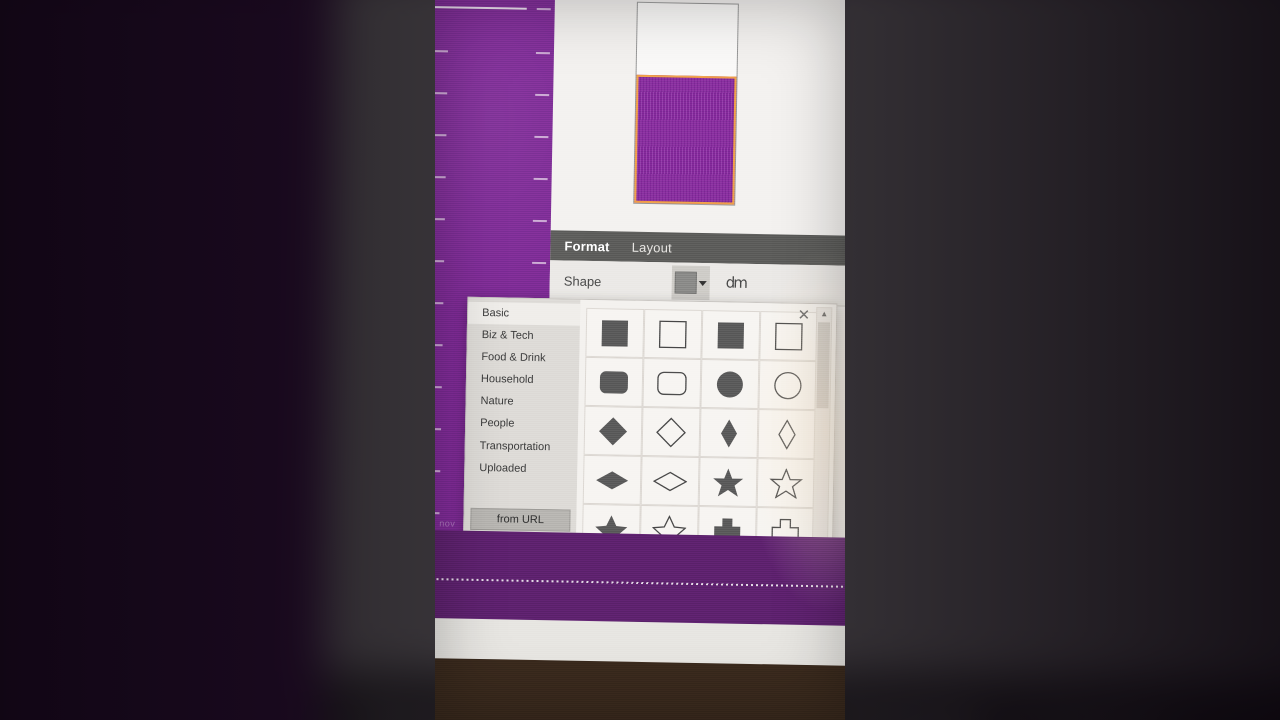 Image resolution: width=1280 pixels, height=720 pixels. I want to click on shape-option-circle-outline, so click(788, 385).